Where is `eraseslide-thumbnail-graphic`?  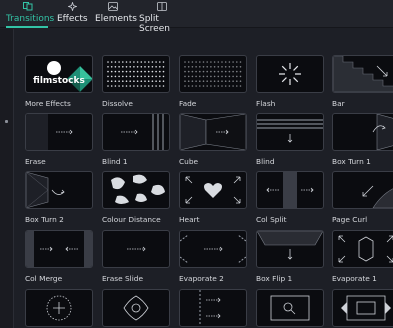 eraseslide-thumbnail-graphic is located at coordinates (136, 249).